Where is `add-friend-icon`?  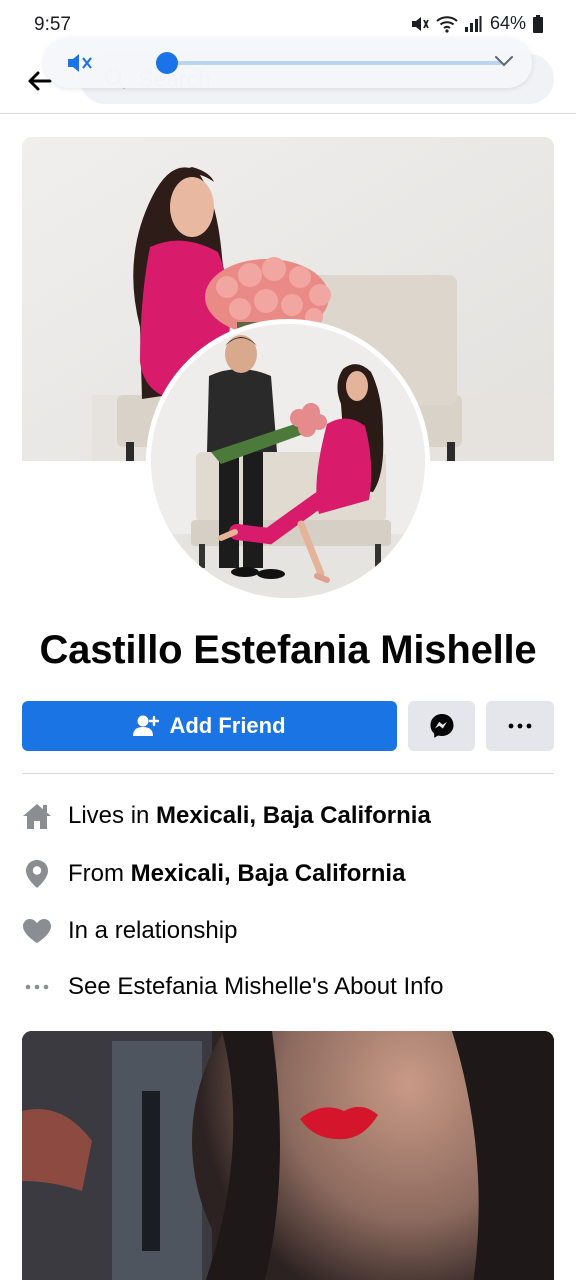
add-friend-icon is located at coordinates (146, 725).